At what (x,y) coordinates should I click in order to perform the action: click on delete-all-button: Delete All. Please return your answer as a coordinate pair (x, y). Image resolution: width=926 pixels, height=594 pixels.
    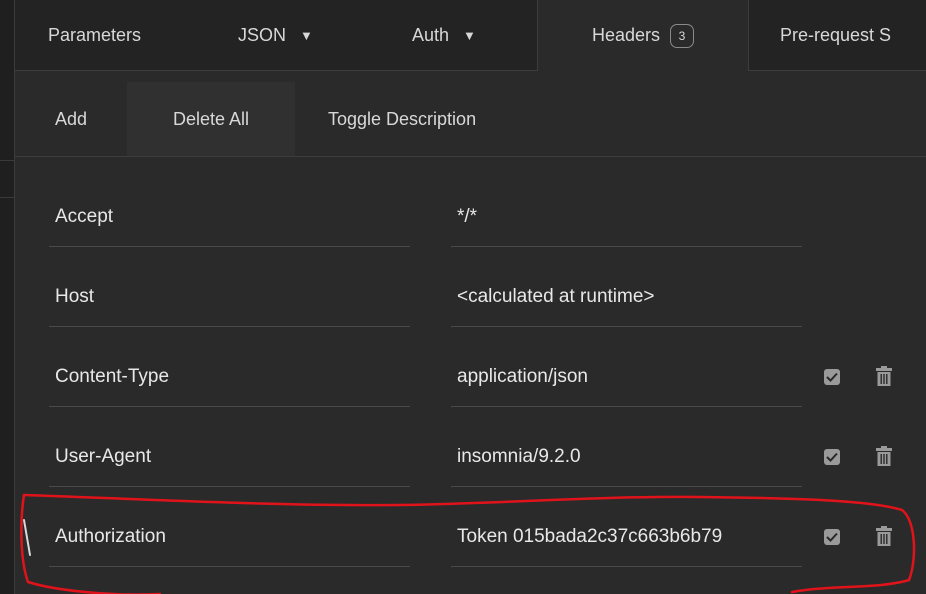
    Looking at the image, I should click on (211, 119).